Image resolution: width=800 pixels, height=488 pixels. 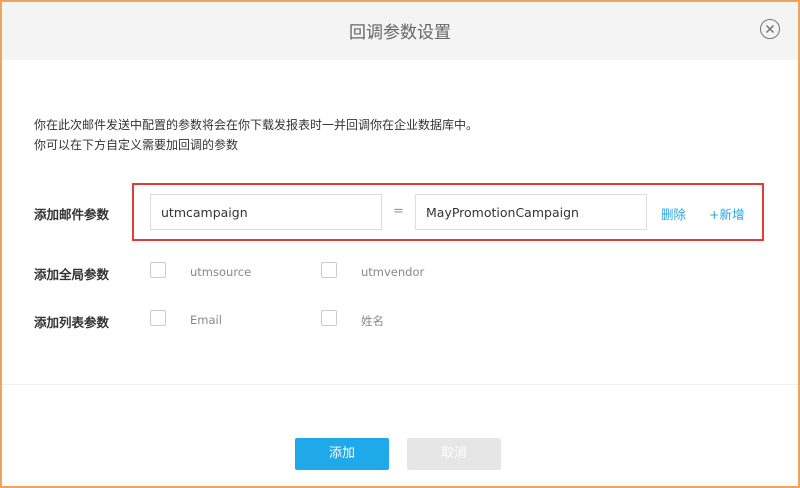 I want to click on checkbox-name, so click(x=329, y=318).